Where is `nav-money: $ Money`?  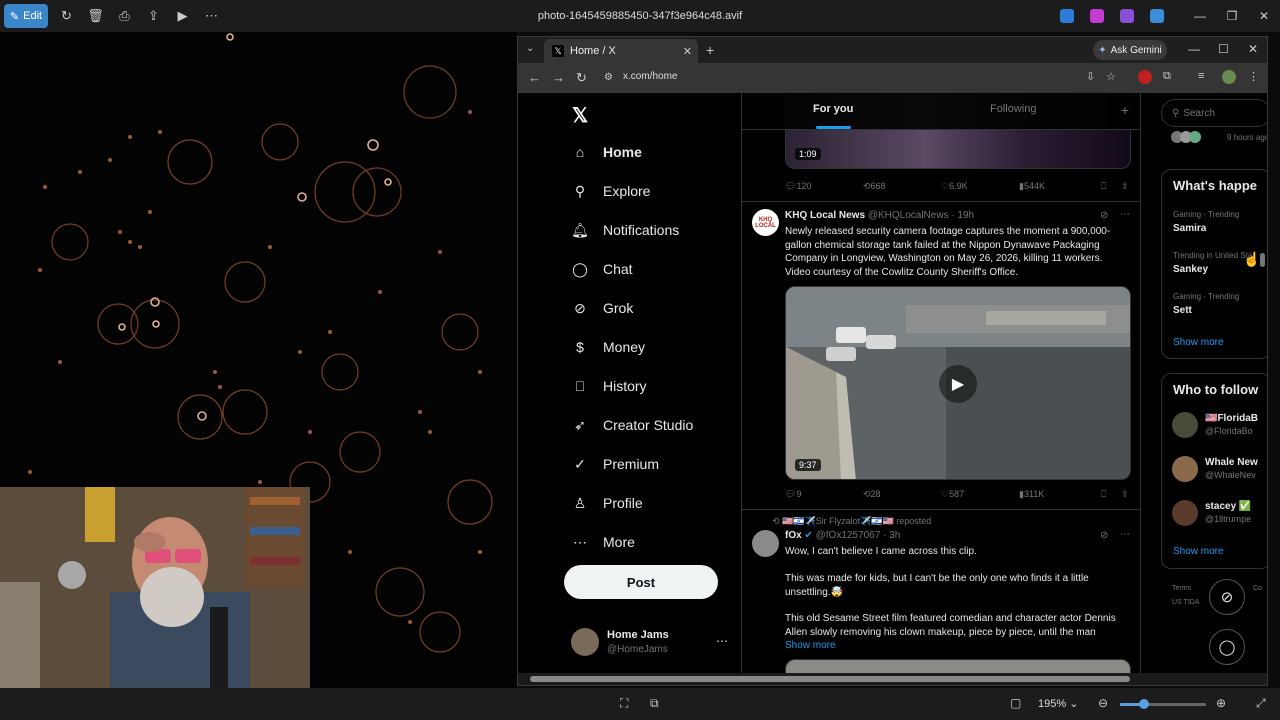
nav-money: $ Money is located at coordinates (608, 347).